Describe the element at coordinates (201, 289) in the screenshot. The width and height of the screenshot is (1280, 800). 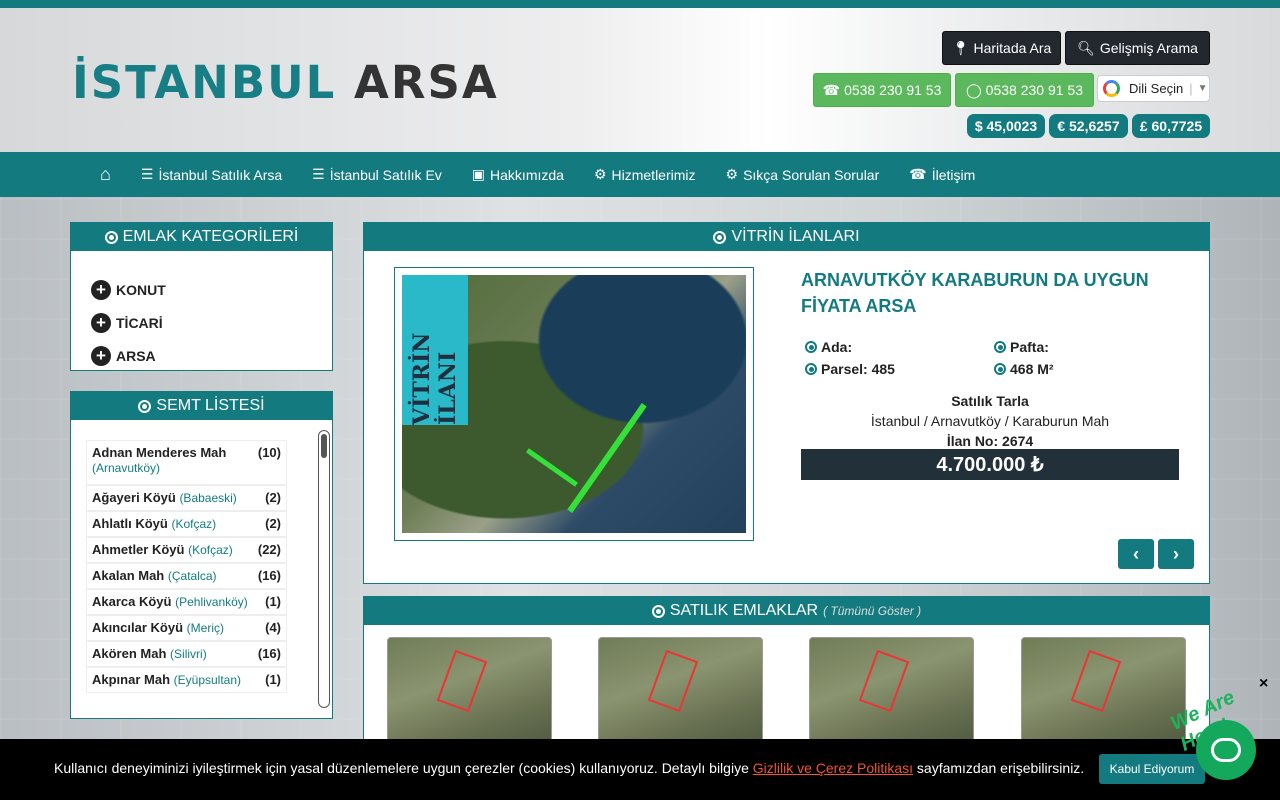
I see `category-konut: + KONUT` at that location.